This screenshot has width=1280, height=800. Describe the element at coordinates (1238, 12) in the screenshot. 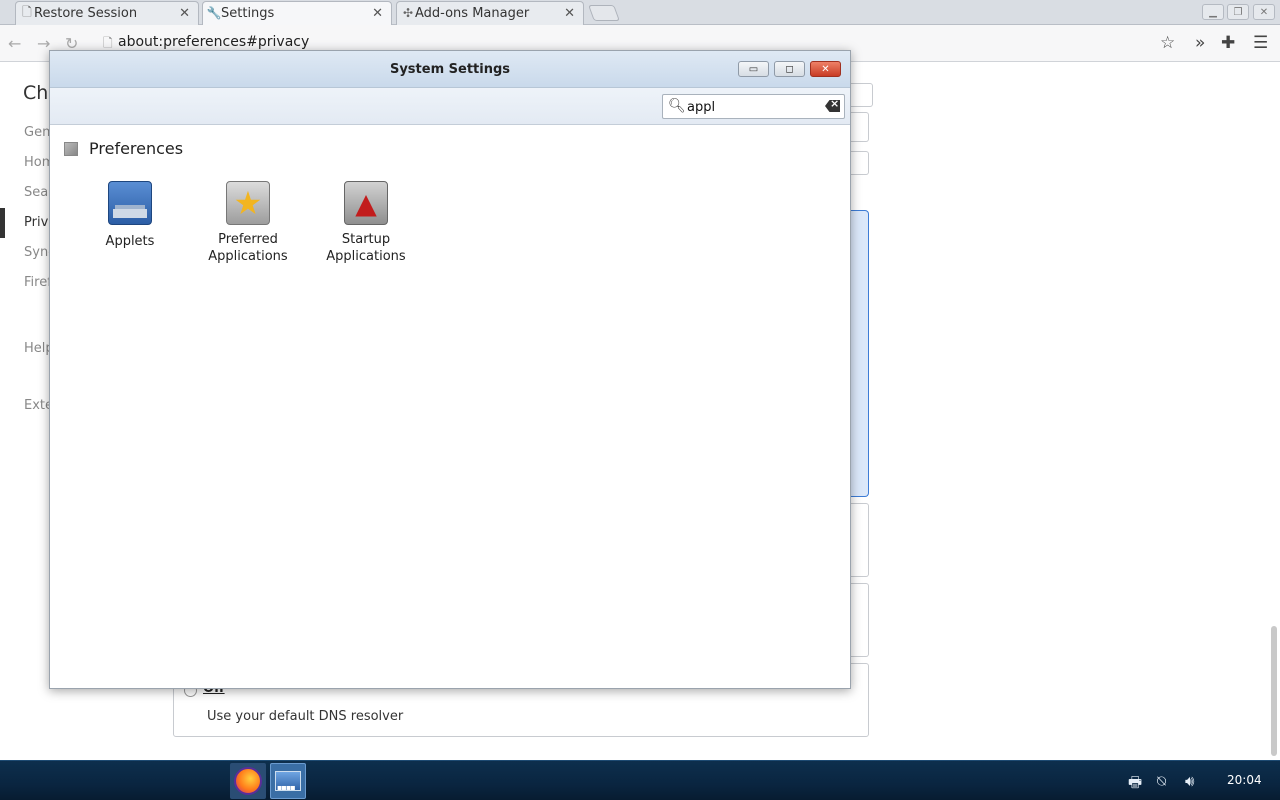

I see `window-restore-button: ❐` at that location.